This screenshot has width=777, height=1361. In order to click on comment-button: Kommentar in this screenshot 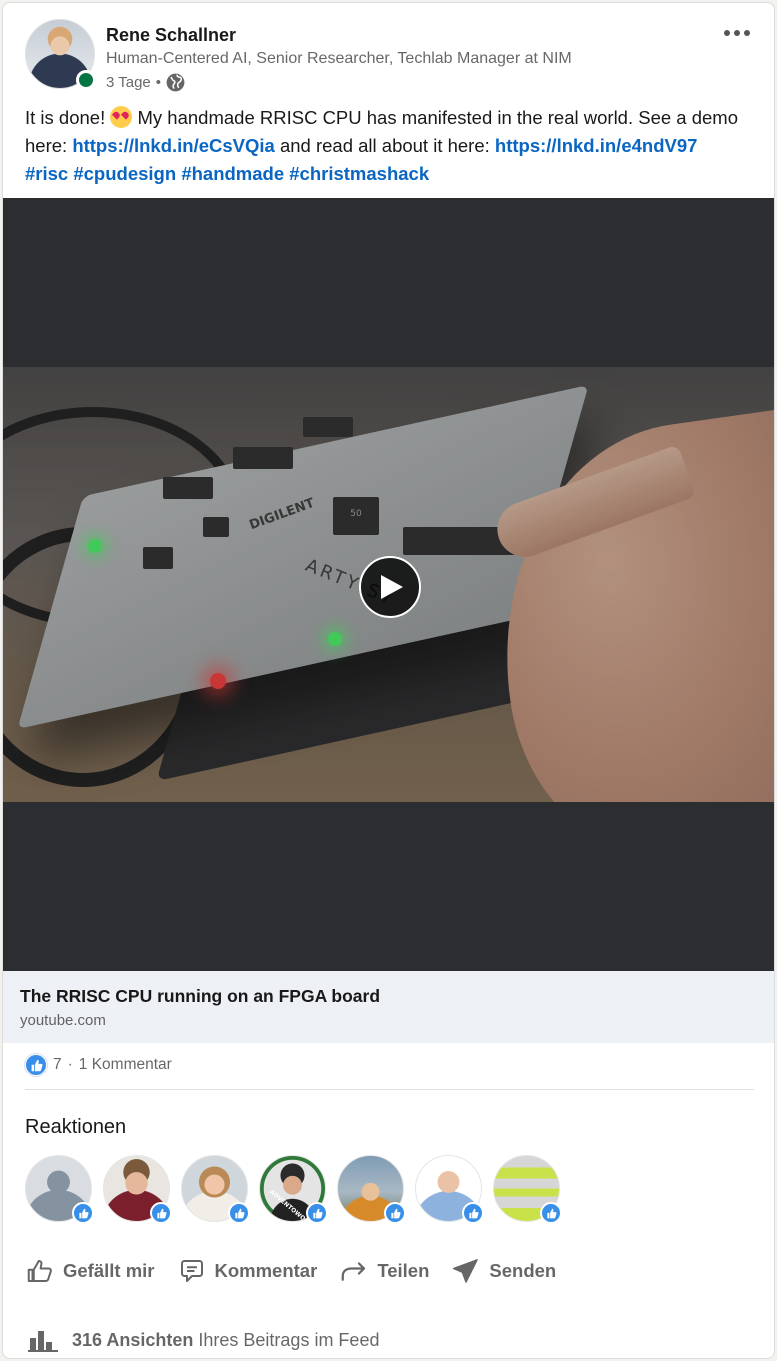, I will do `click(247, 1271)`.